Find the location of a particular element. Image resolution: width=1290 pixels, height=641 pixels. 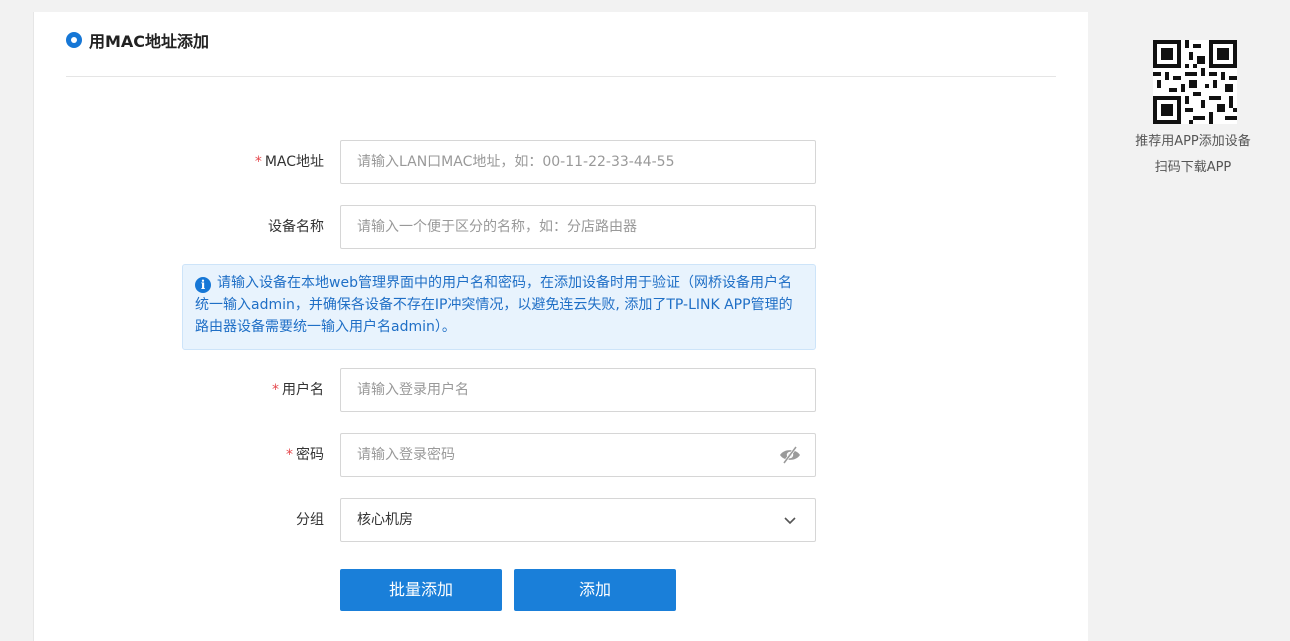

eye-off-icon is located at coordinates (790, 455).